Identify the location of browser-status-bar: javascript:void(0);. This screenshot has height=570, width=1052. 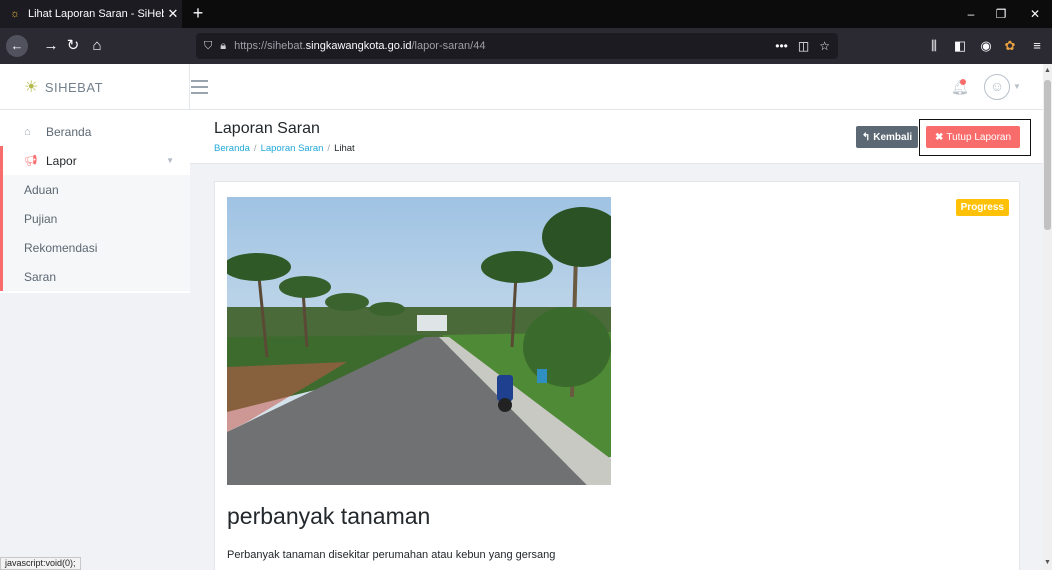
(40, 563).